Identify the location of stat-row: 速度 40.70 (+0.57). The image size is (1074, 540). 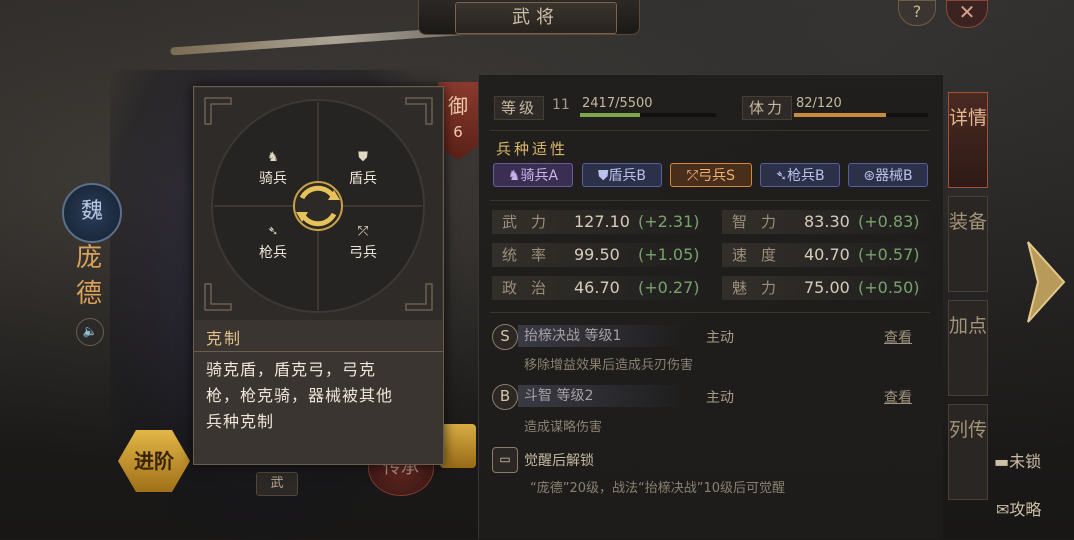
(826, 255).